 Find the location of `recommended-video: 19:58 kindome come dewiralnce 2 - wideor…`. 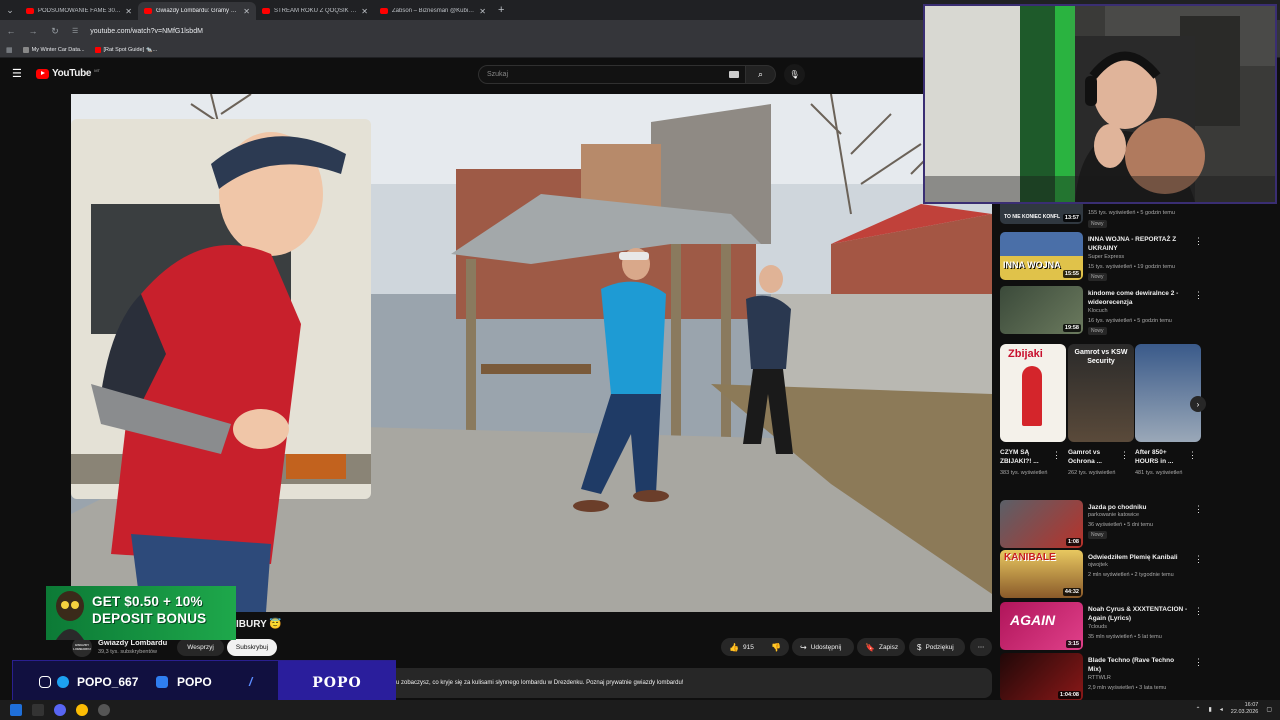

recommended-video: 19:58 kindome come dewiralnce 2 - wideor… is located at coordinates (1101, 311).